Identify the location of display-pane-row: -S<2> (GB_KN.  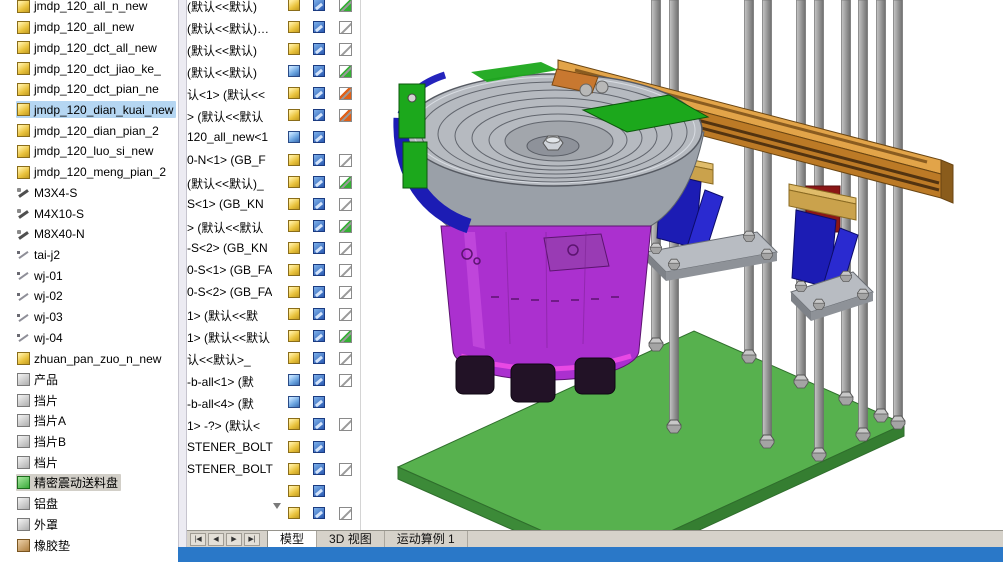
(273, 249).